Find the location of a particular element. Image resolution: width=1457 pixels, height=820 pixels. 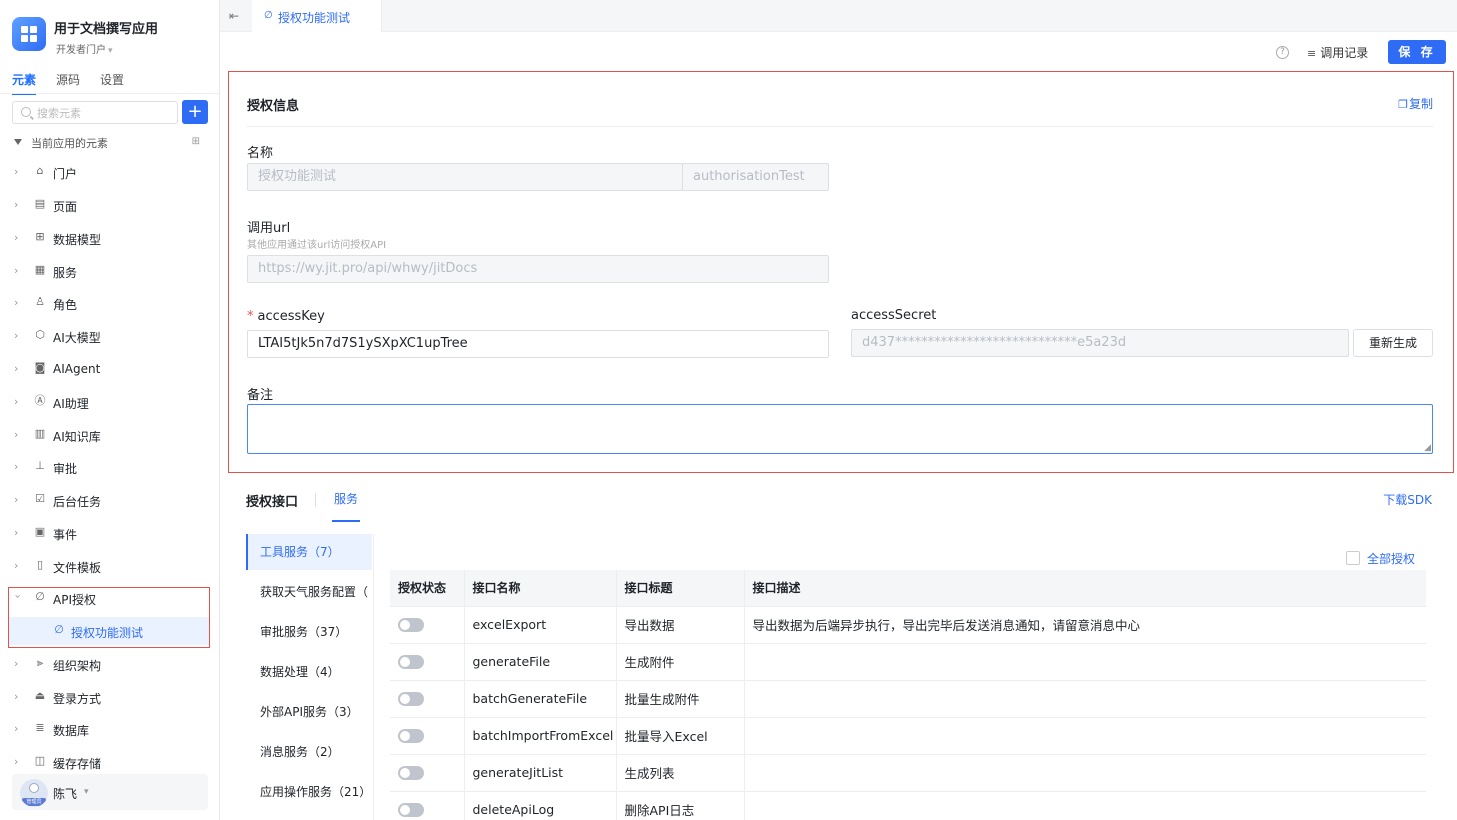

service-category-item: 工具服务（7） is located at coordinates (309, 552).